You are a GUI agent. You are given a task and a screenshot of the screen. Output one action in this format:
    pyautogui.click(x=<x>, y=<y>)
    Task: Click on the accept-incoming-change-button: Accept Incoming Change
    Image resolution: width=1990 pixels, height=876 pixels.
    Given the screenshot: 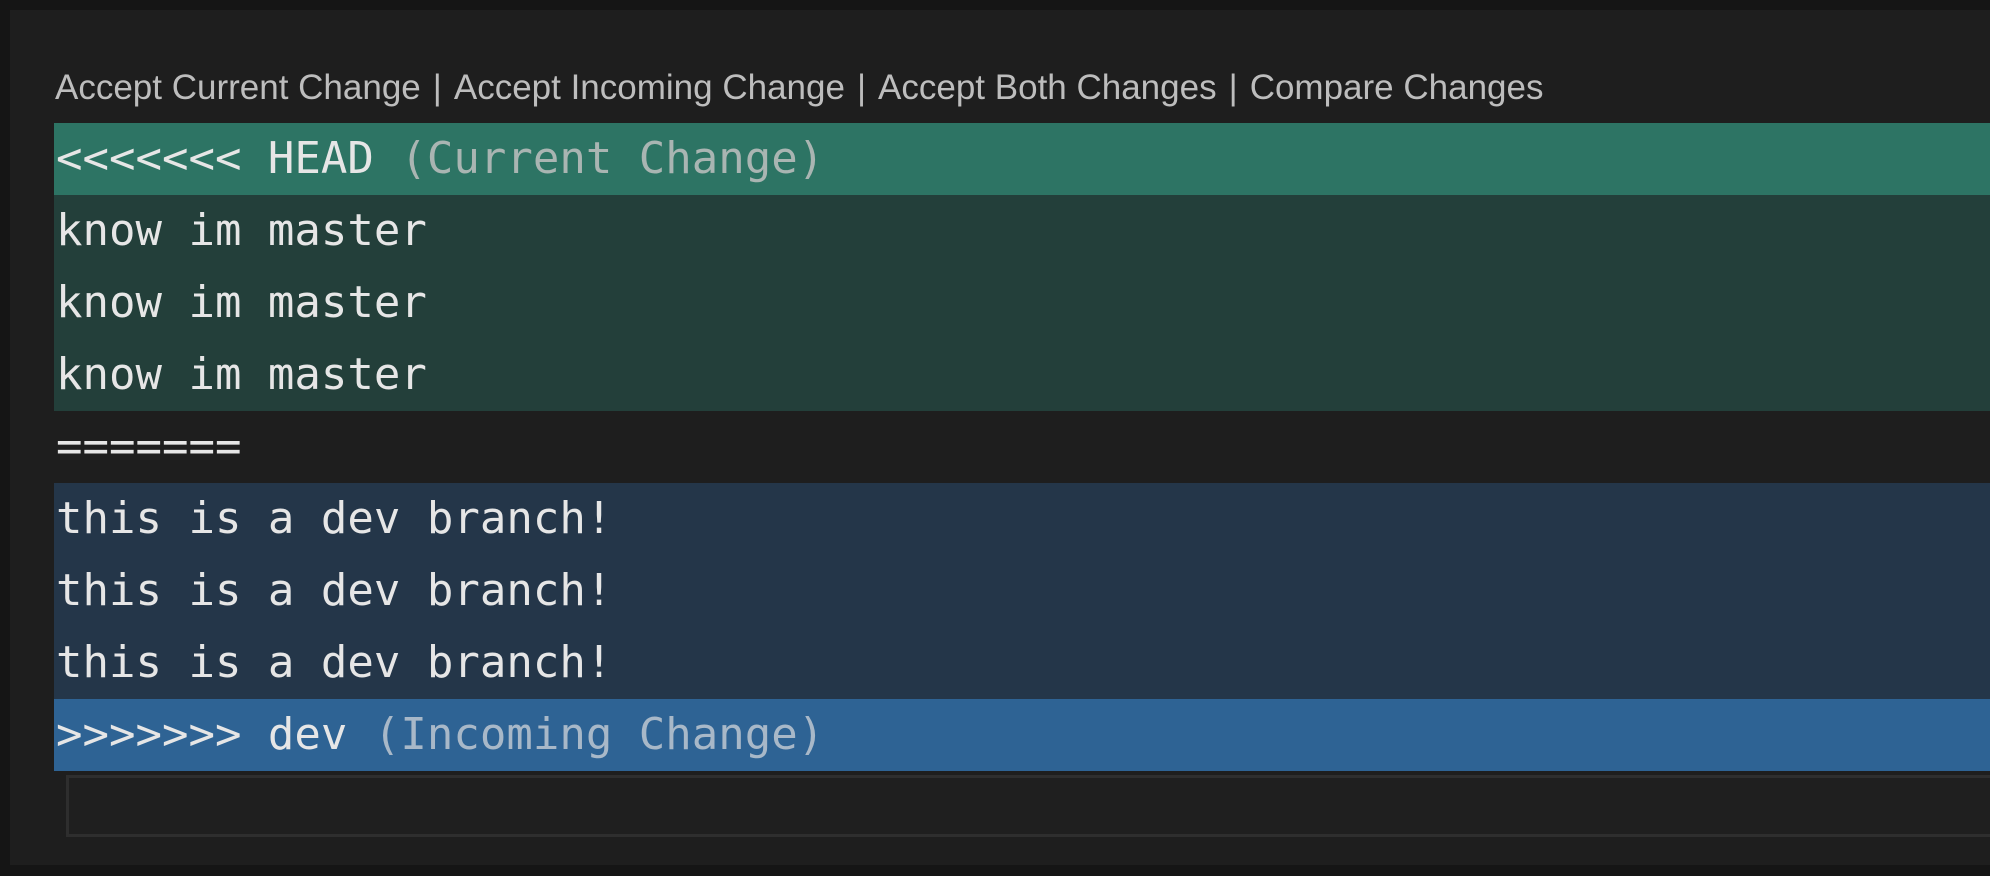 What is the action you would take?
    pyautogui.click(x=649, y=87)
    